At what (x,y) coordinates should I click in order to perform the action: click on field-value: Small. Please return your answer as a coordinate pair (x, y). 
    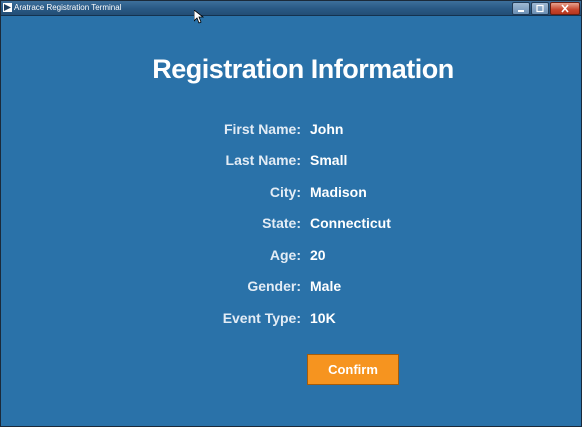
    Looking at the image, I should click on (329, 160).